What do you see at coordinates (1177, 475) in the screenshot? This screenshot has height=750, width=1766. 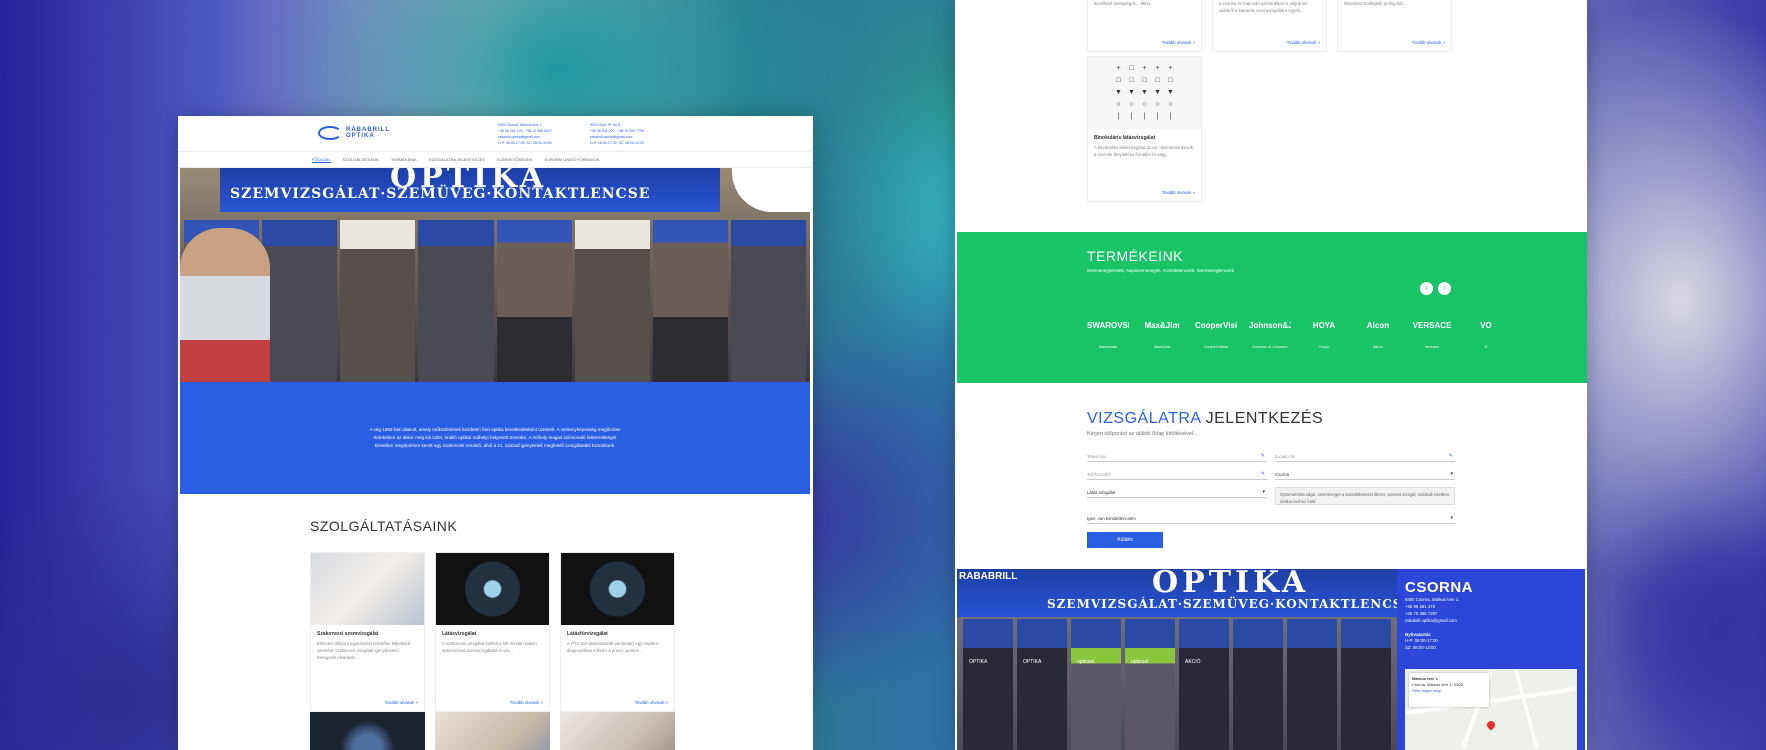 I see `phone-field: Telefonszám ✎` at bounding box center [1177, 475].